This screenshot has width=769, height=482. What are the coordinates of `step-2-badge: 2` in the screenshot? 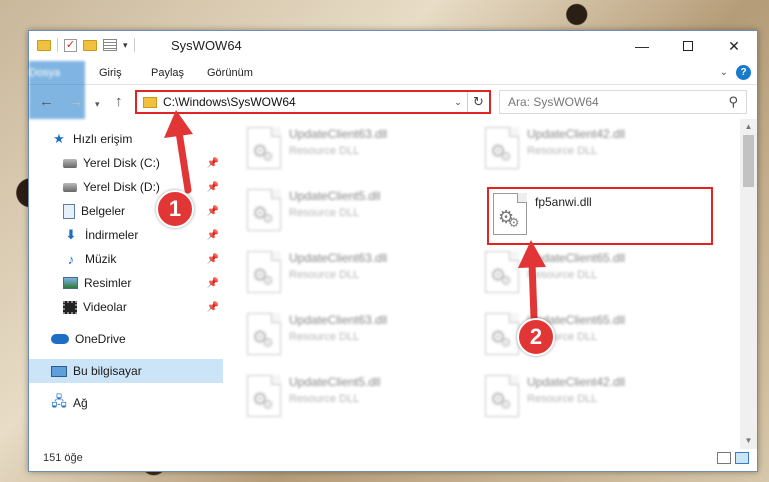 It's located at (536, 337).